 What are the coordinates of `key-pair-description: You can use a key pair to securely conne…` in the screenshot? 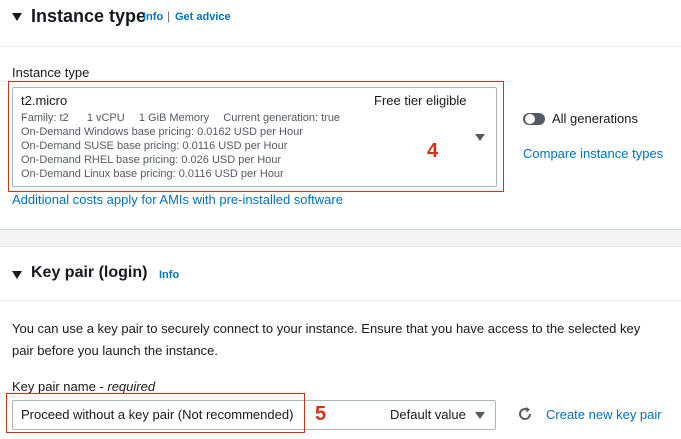 It's located at (326, 339).